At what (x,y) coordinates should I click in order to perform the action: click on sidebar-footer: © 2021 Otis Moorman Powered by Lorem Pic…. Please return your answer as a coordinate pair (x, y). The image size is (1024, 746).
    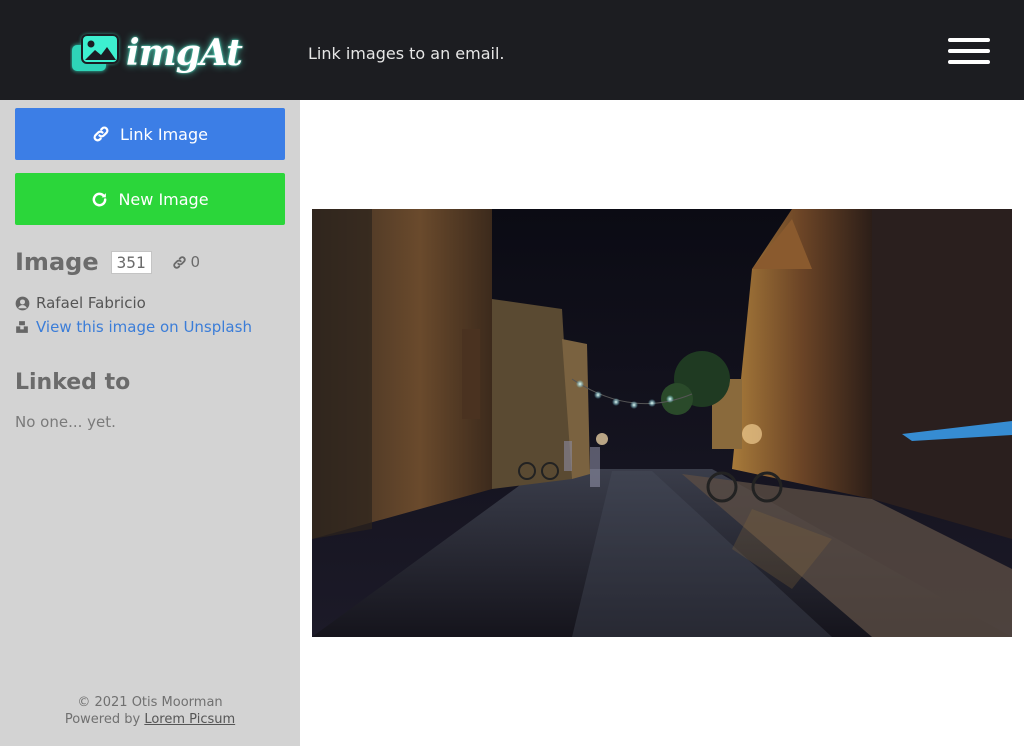
    Looking at the image, I should click on (150, 711).